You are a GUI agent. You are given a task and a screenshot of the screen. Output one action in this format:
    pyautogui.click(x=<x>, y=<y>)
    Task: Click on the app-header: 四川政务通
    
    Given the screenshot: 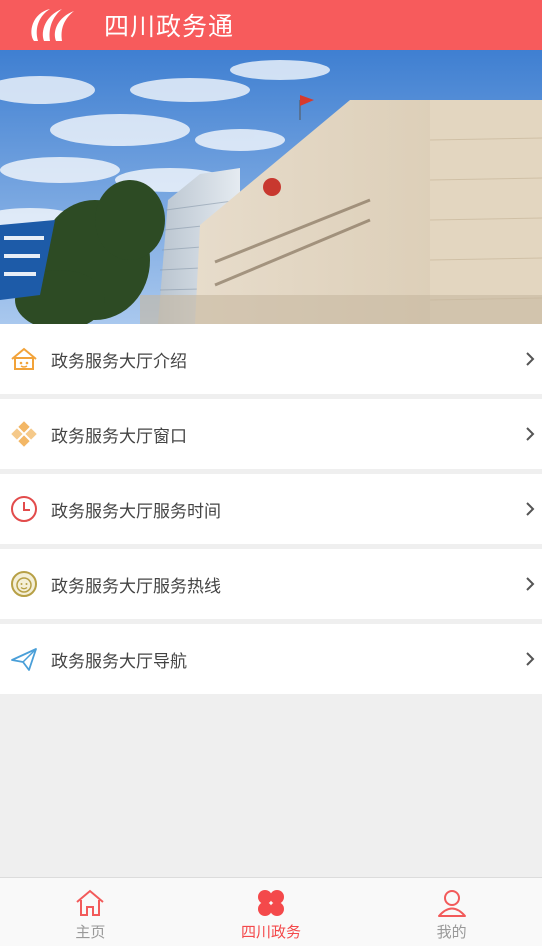 What is the action you would take?
    pyautogui.click(x=271, y=25)
    